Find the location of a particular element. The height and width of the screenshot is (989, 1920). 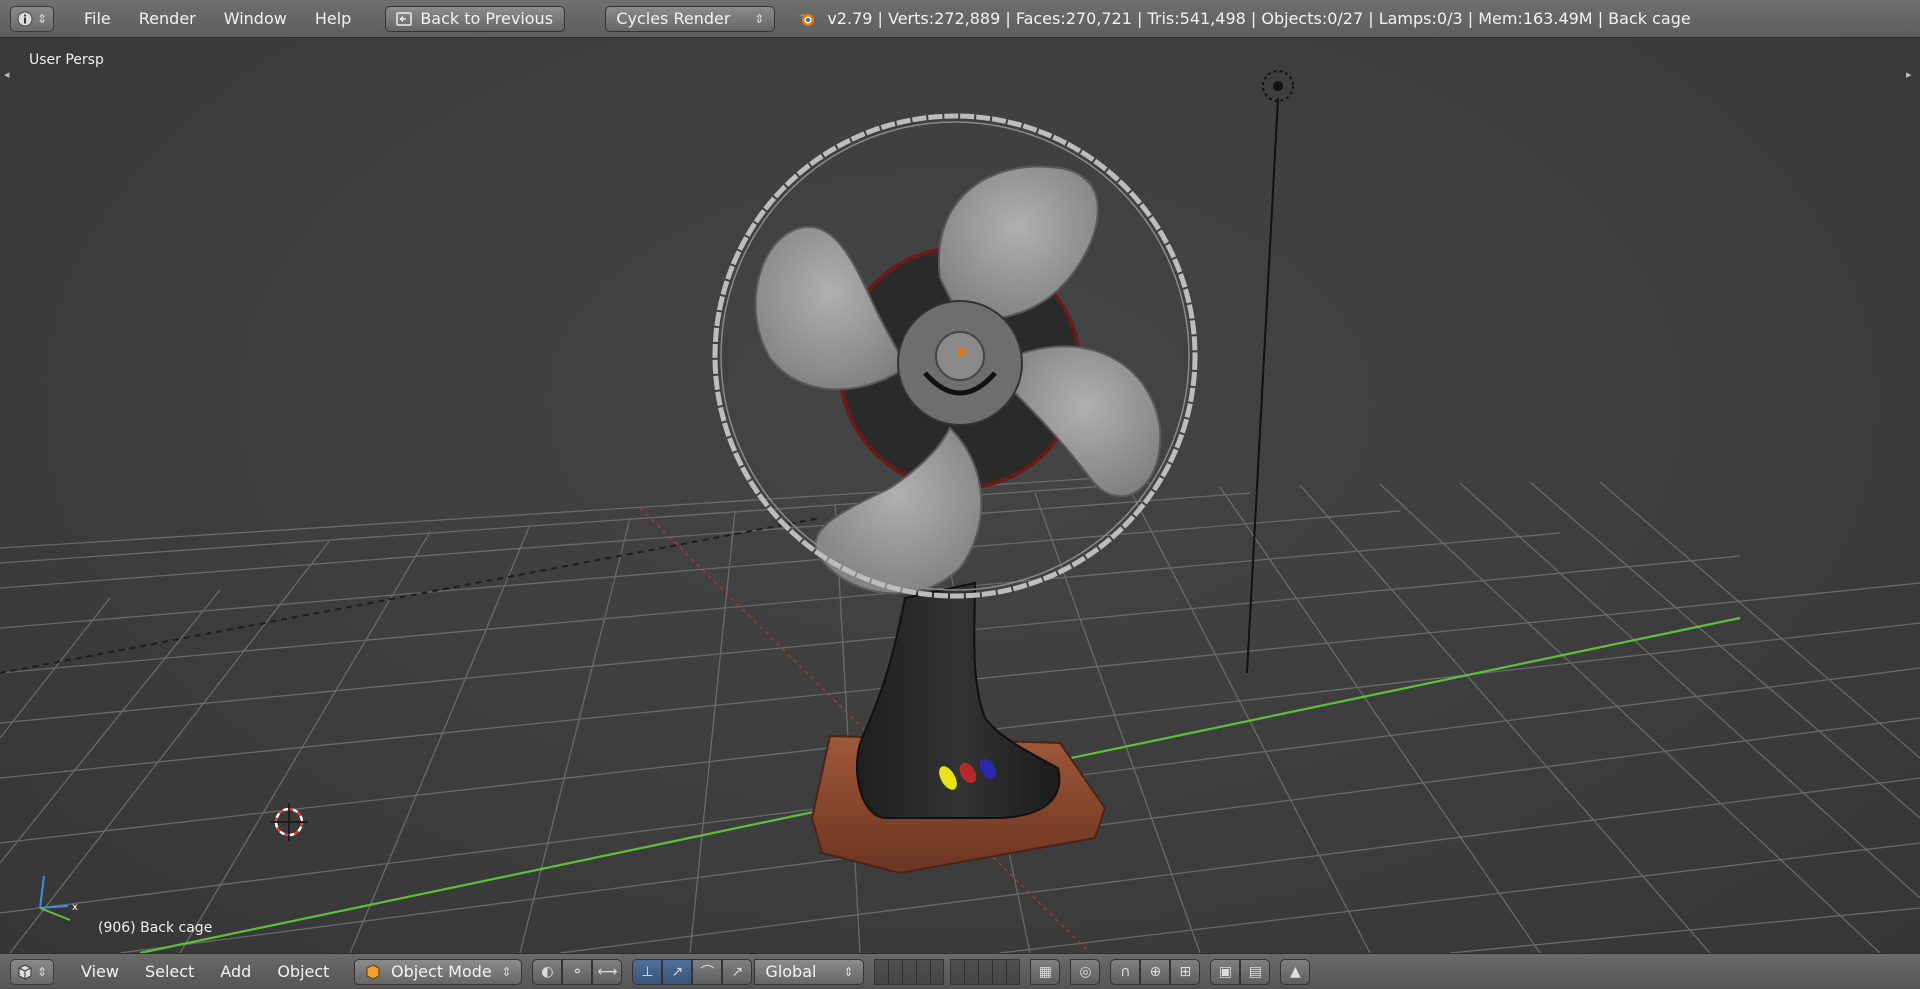

screen-back-icon is located at coordinates (404, 18).